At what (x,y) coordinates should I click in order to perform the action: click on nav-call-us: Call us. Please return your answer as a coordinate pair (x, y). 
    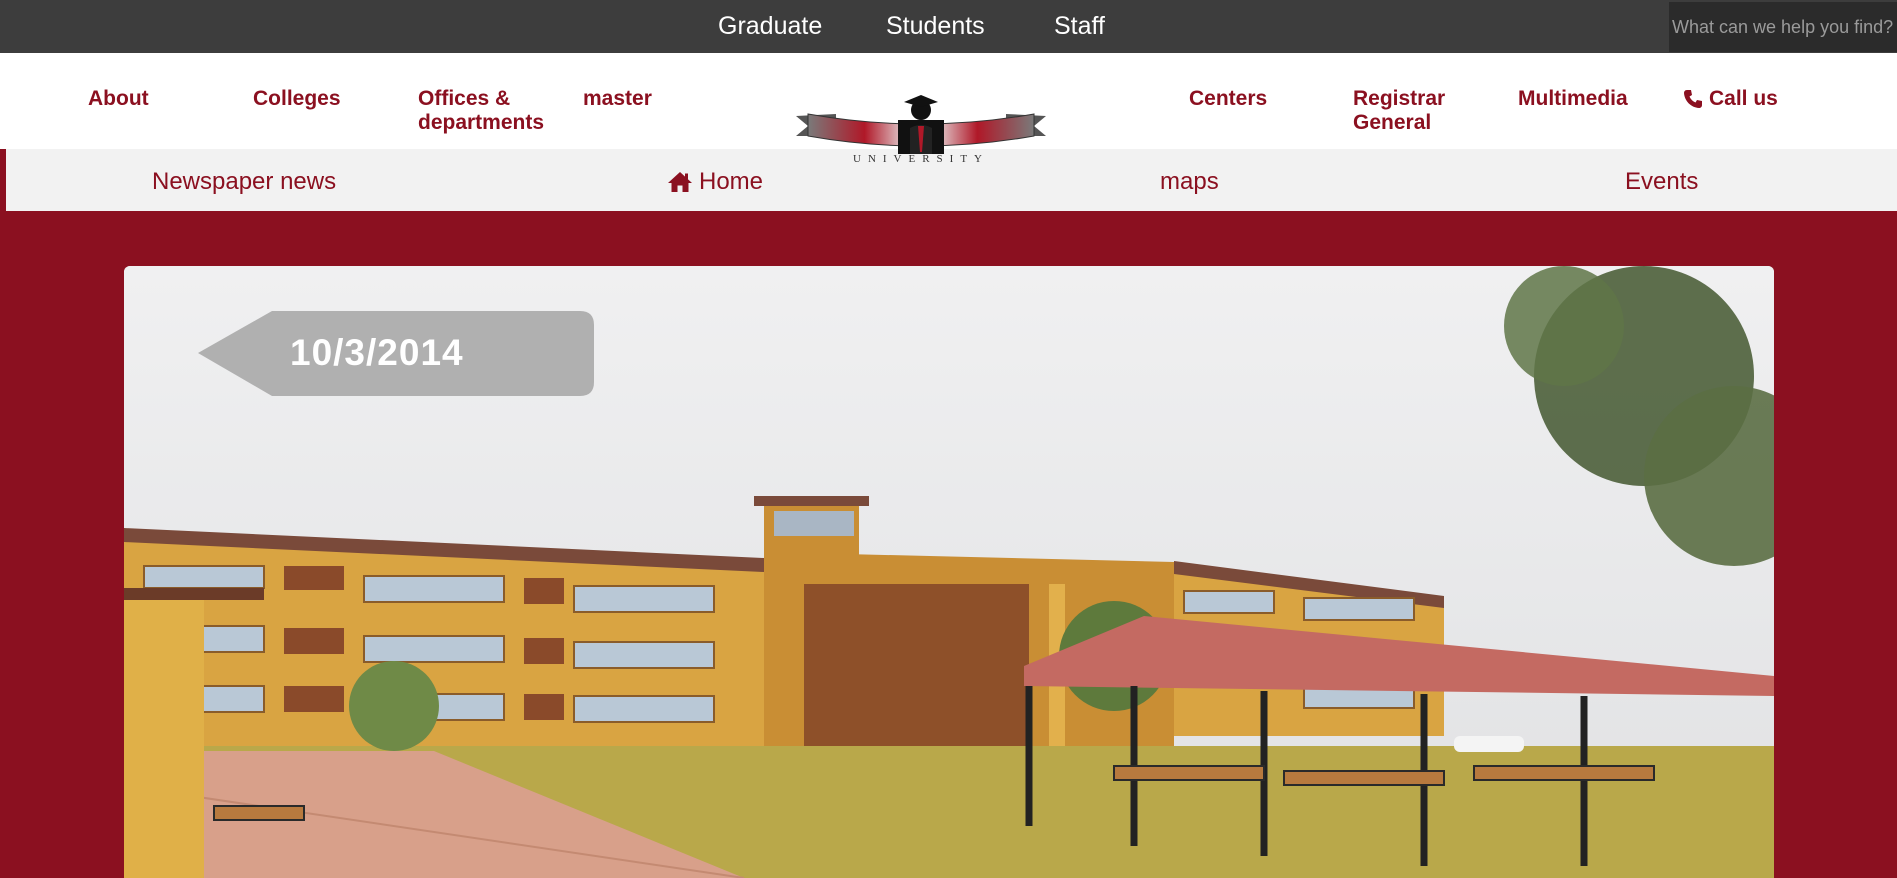
    Looking at the image, I should click on (1730, 99).